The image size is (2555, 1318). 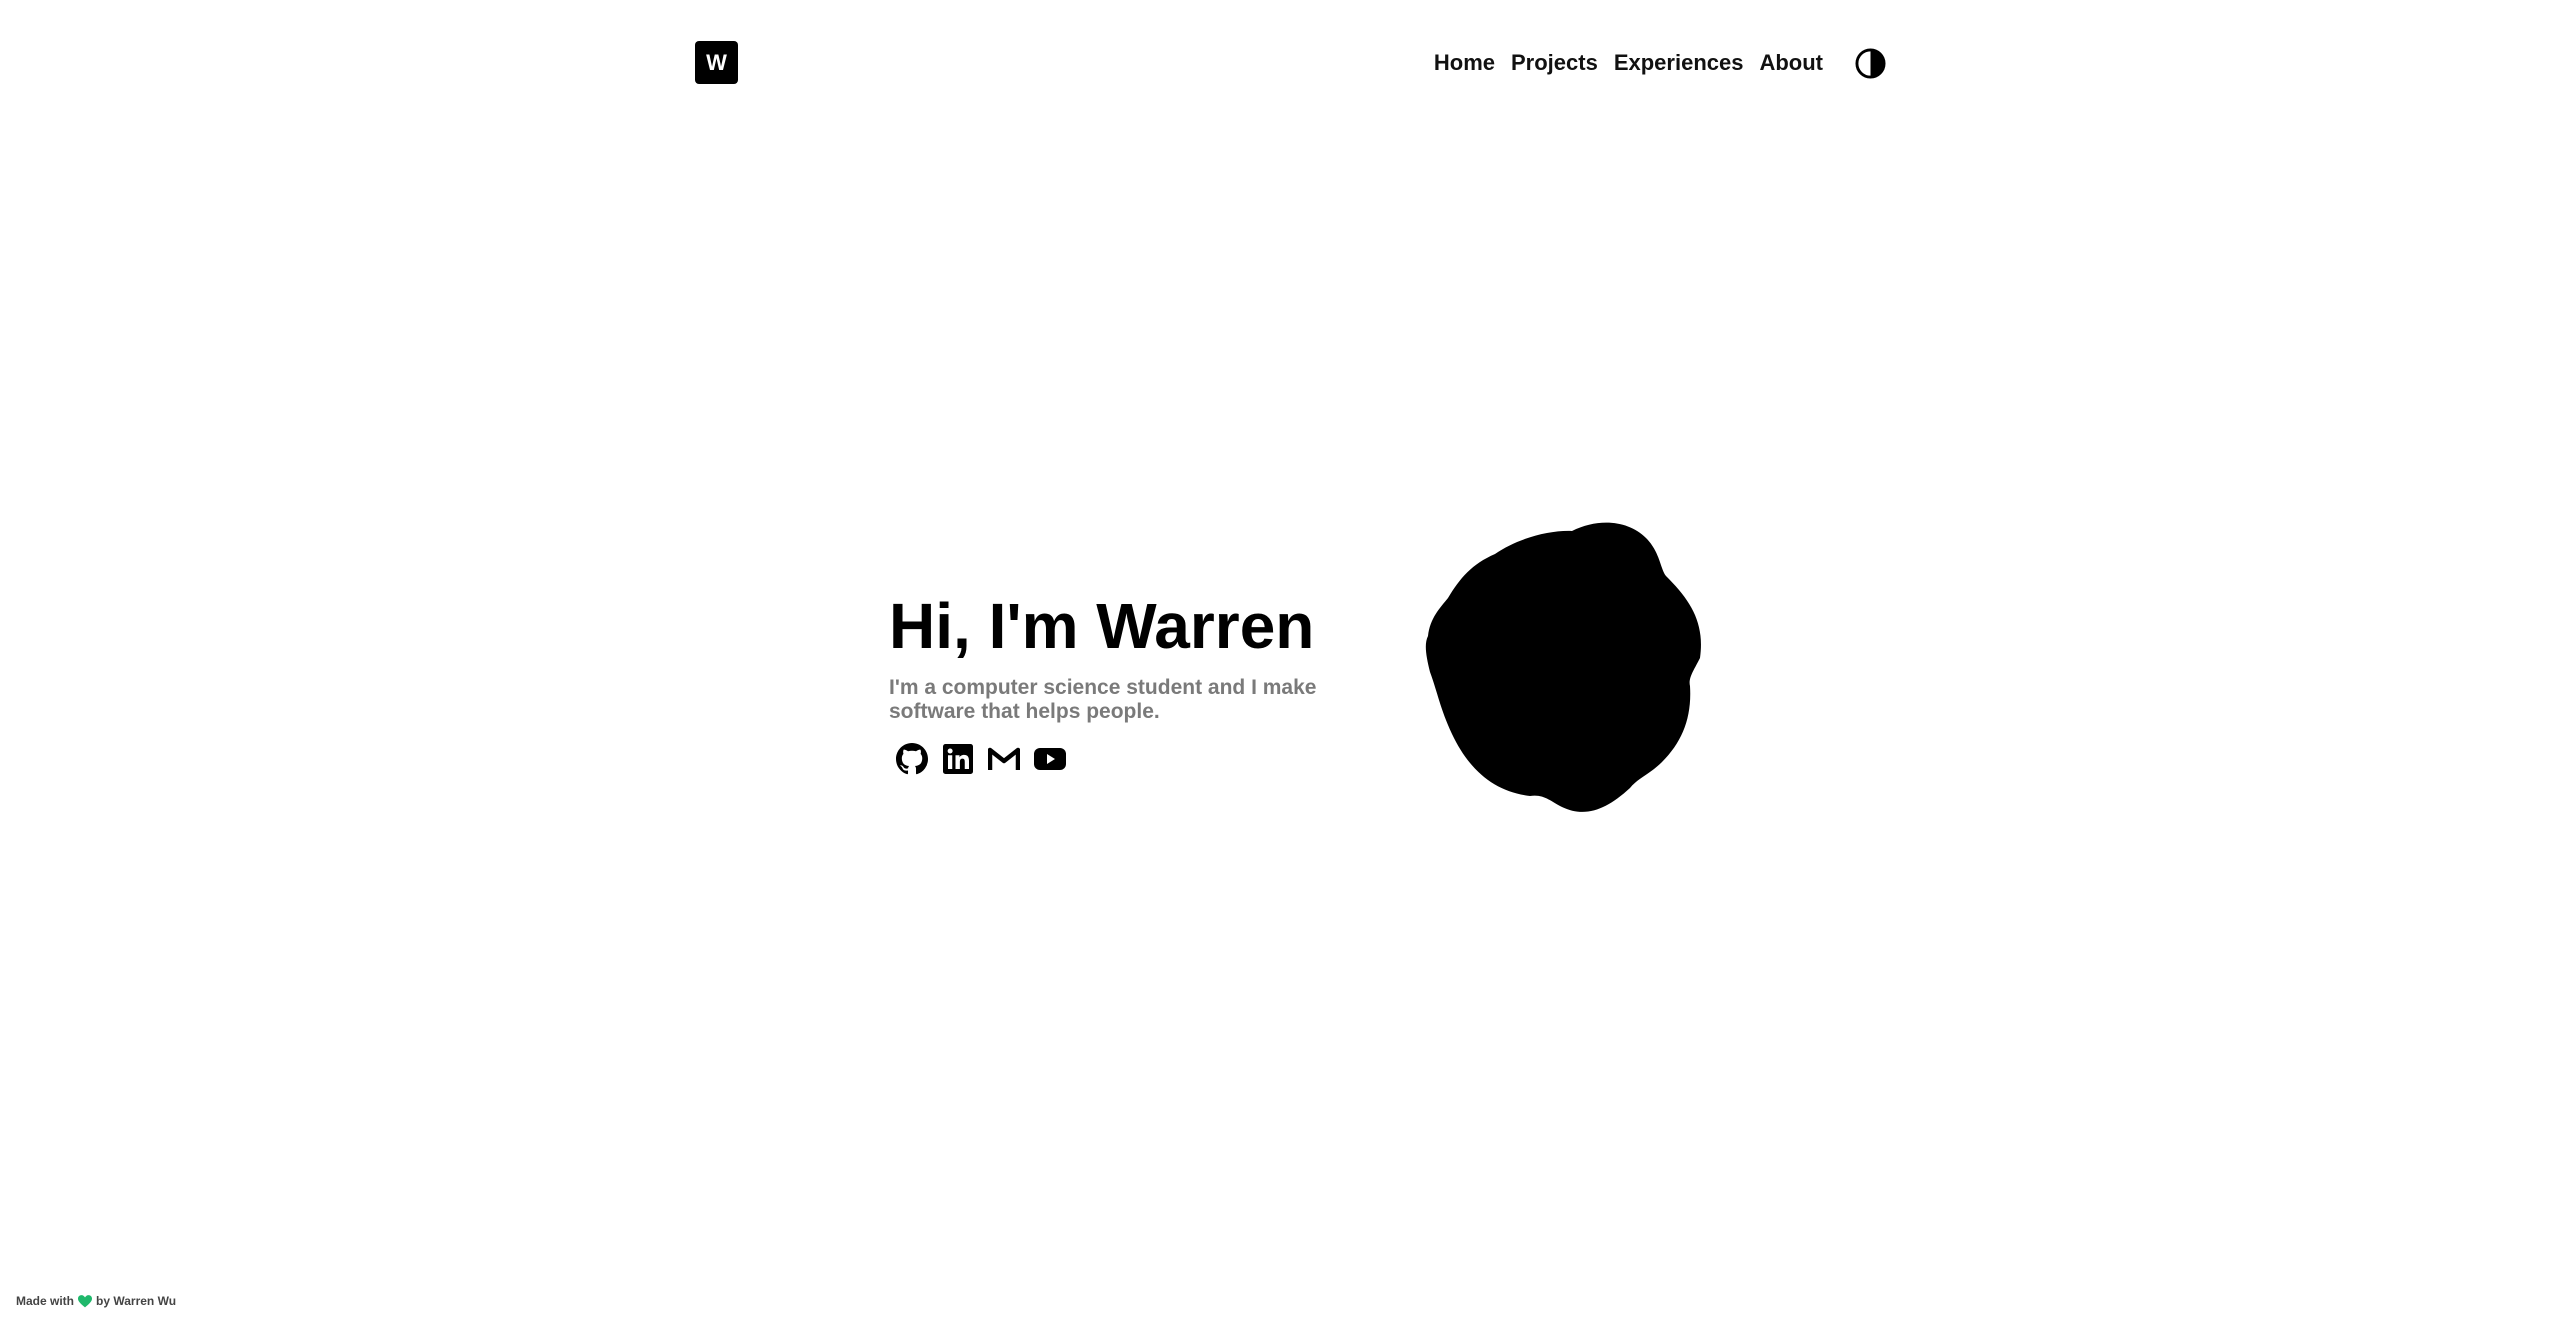 I want to click on theme-toggle-button, so click(x=1870, y=63).